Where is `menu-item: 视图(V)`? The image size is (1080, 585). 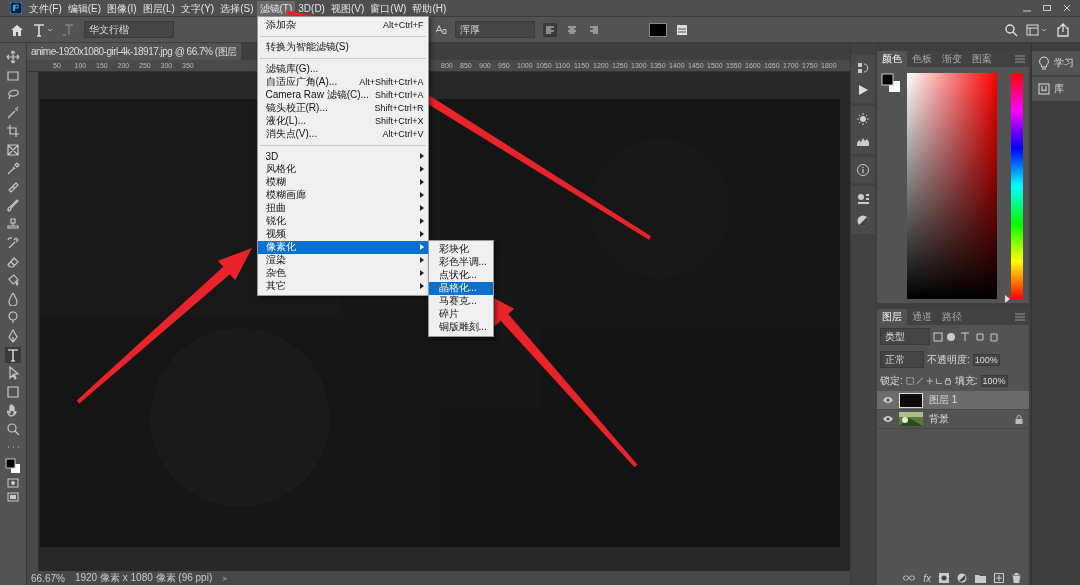 menu-item: 视图(V) is located at coordinates (347, 8).